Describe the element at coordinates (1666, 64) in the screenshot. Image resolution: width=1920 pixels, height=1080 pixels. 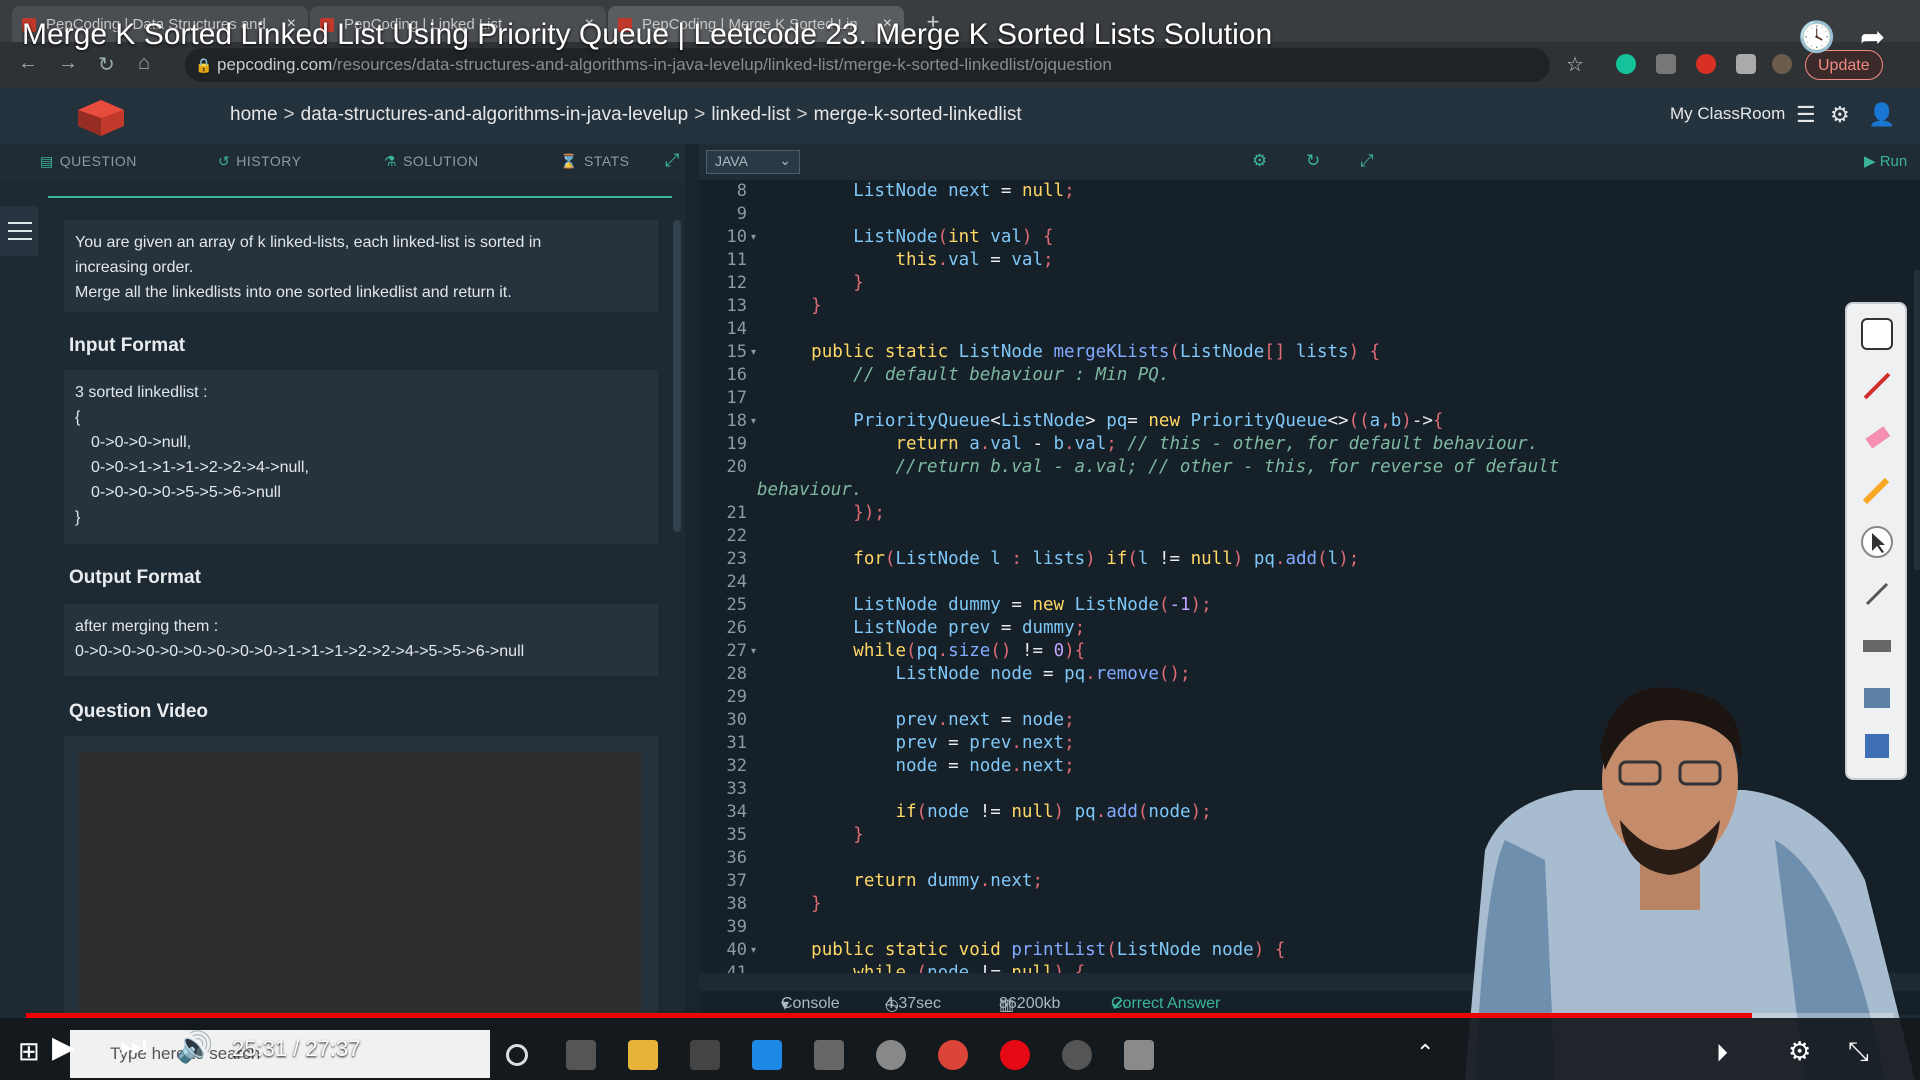
I see `extension-icon` at that location.